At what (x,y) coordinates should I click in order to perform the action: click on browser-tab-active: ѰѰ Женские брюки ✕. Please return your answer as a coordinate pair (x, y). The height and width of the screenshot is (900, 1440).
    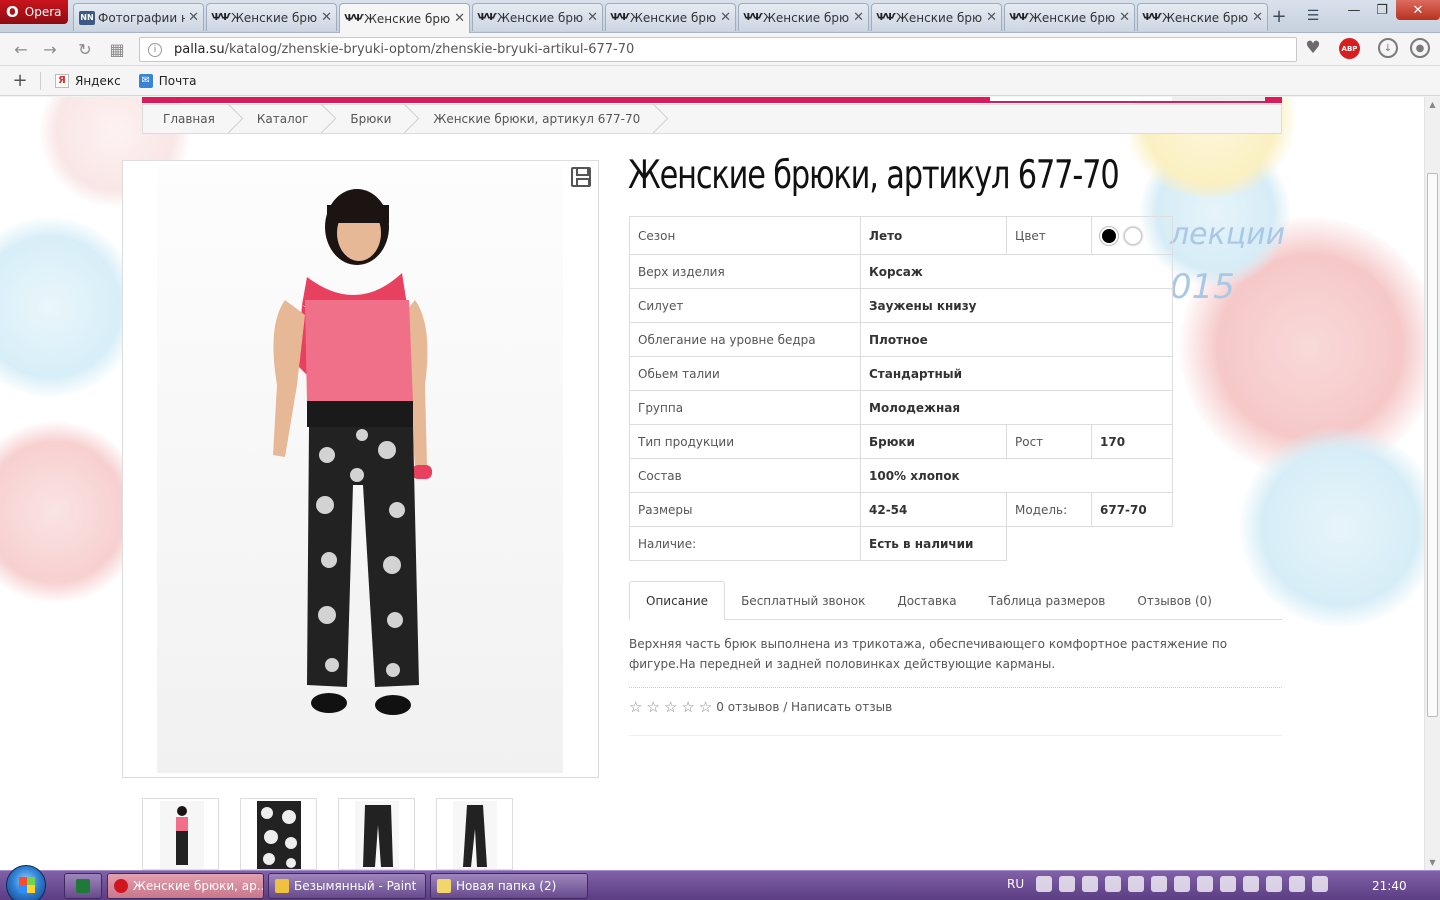
    Looking at the image, I should click on (404, 18).